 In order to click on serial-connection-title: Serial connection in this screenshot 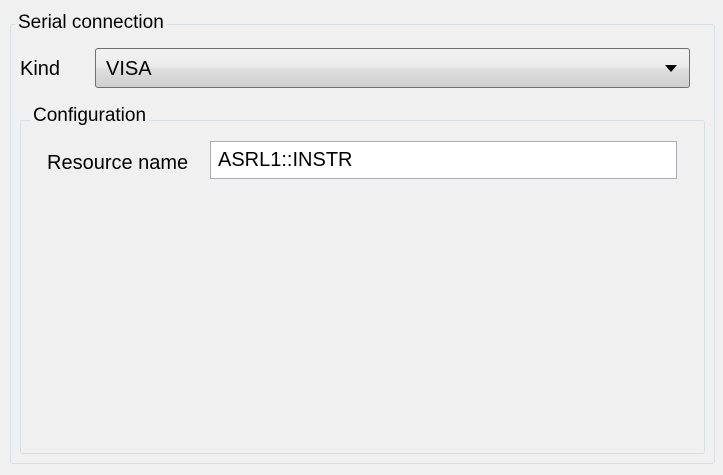, I will do `click(91, 23)`.